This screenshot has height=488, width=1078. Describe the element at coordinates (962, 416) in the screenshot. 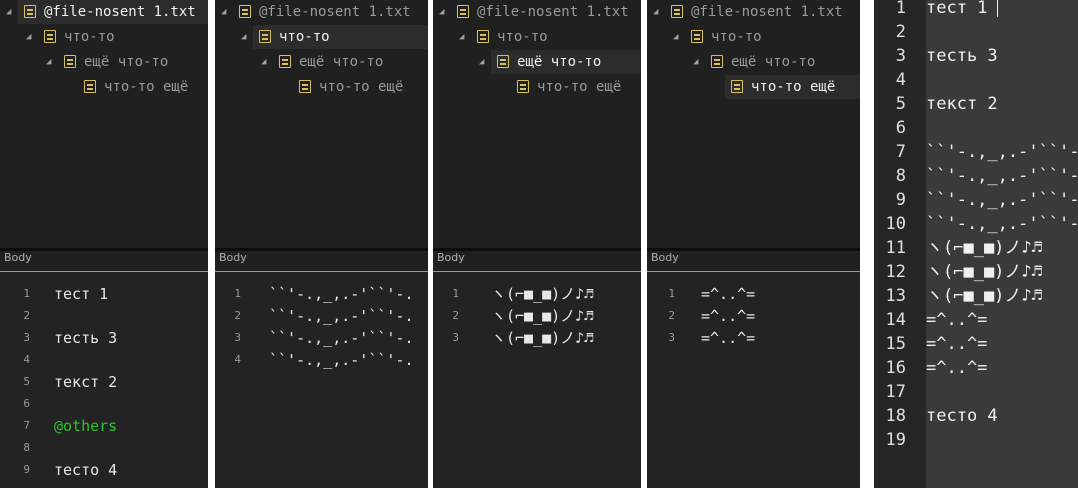

I see `editor-line: тесто 4` at that location.